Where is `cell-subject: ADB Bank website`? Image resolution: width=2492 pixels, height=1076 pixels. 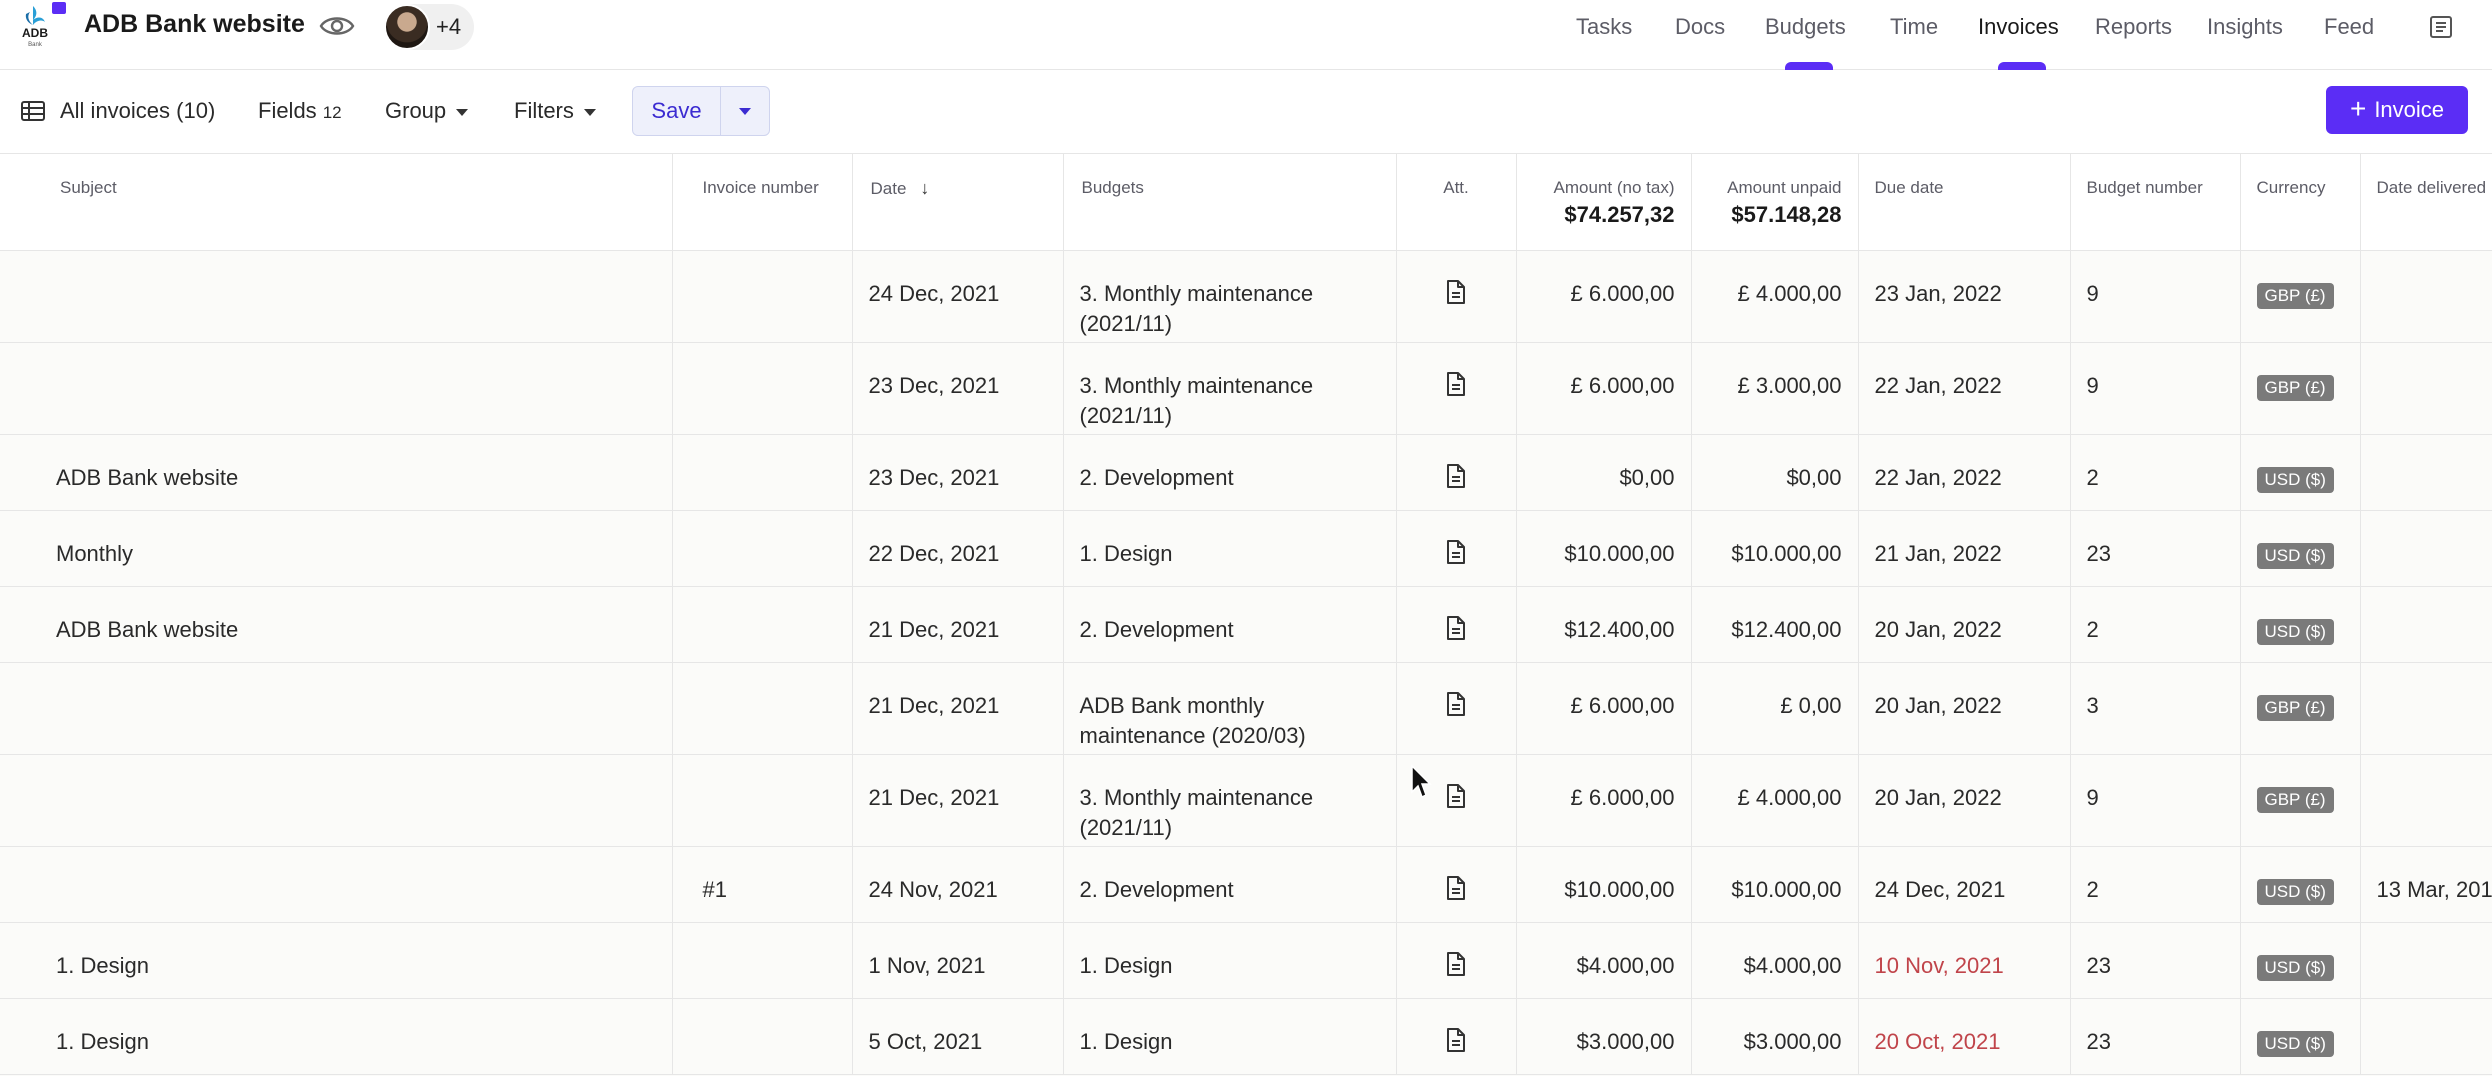
cell-subject: ADB Bank website is located at coordinates (336, 472).